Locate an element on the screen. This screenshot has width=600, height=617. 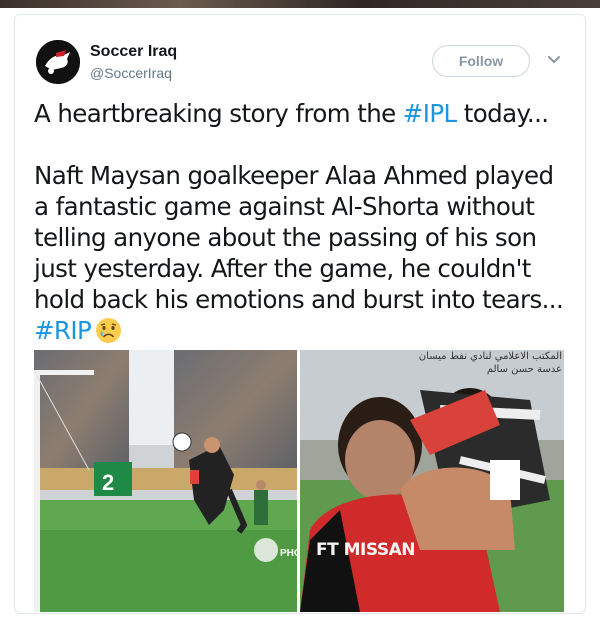
jersey-text: FT MISSAN is located at coordinates (365, 550).